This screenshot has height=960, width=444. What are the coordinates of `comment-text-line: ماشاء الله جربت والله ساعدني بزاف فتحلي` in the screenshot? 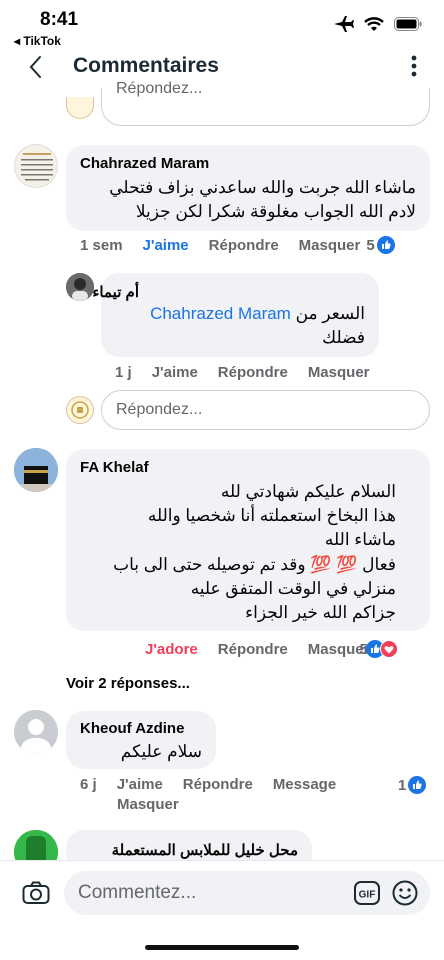 It's located at (262, 187).